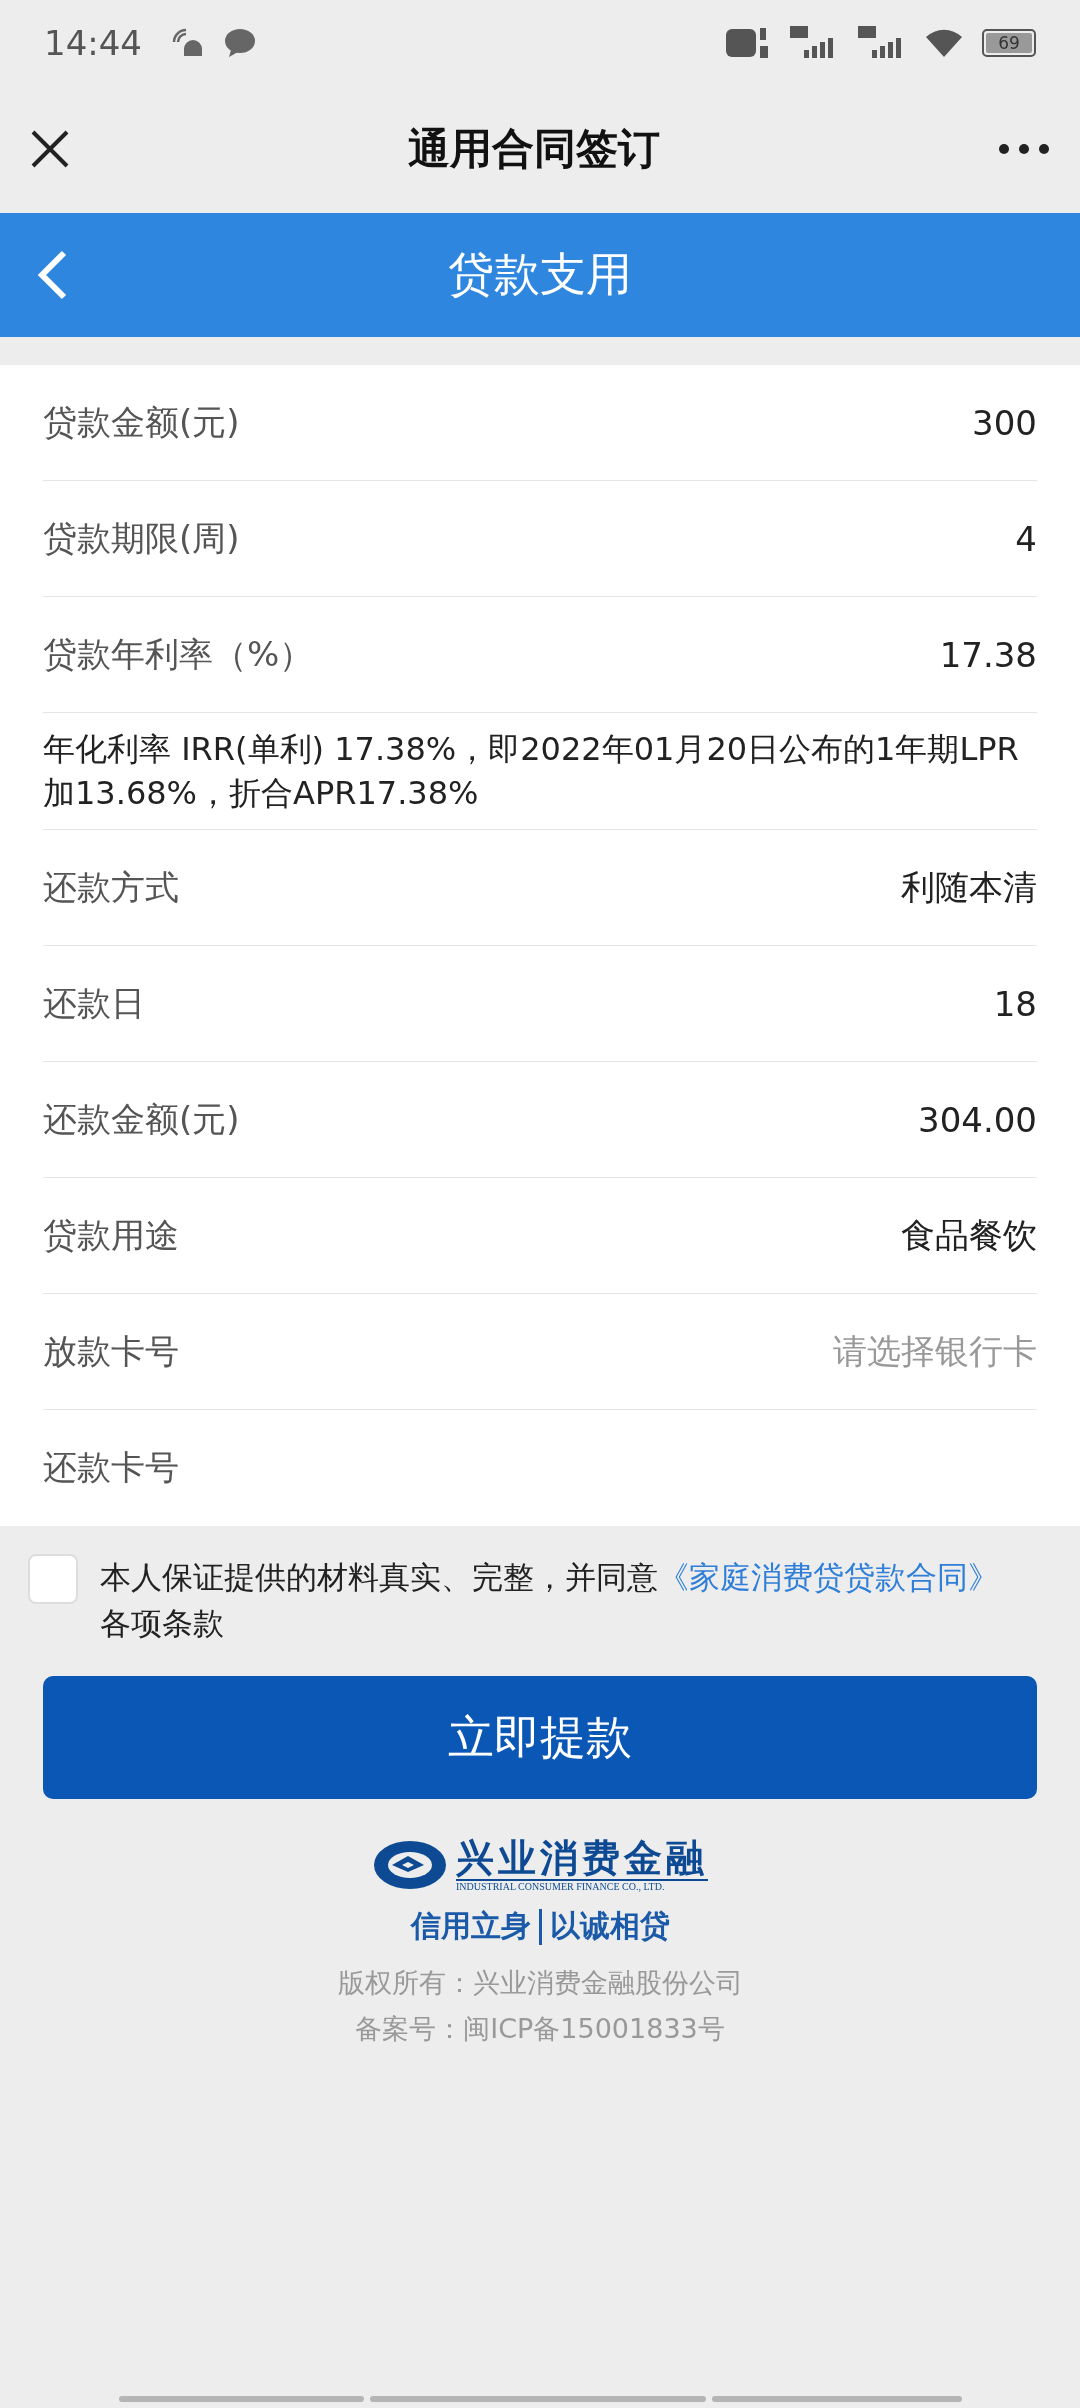  Describe the element at coordinates (828, 1577) in the screenshot. I see `contract-link: 《家庭消费贷贷款合同》` at that location.